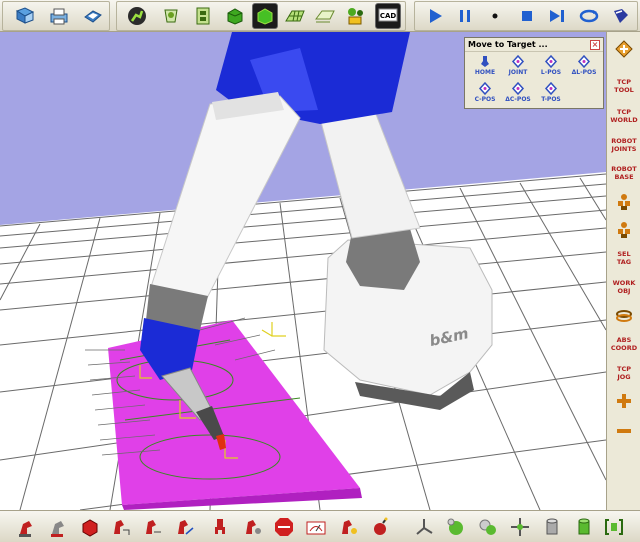 Image resolution: width=640 pixels, height=542 pixels. I want to click on delta-l-pos-button: ΔL-POS, so click(584, 68).